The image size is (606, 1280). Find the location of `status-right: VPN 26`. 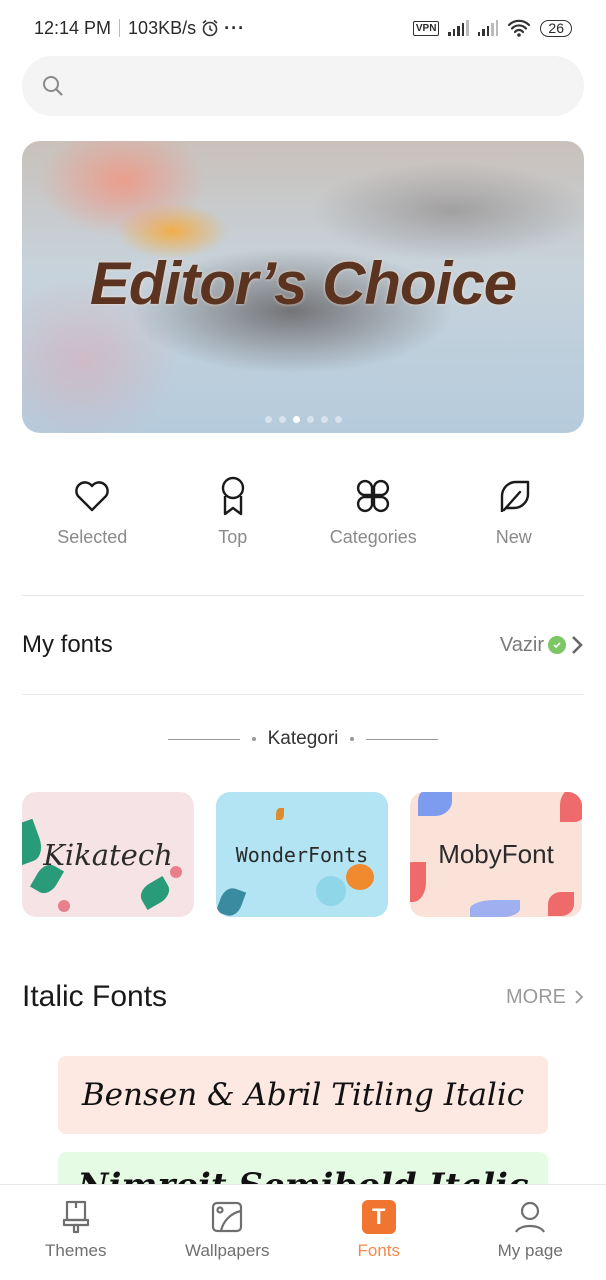

status-right: VPN 26 is located at coordinates (492, 28).